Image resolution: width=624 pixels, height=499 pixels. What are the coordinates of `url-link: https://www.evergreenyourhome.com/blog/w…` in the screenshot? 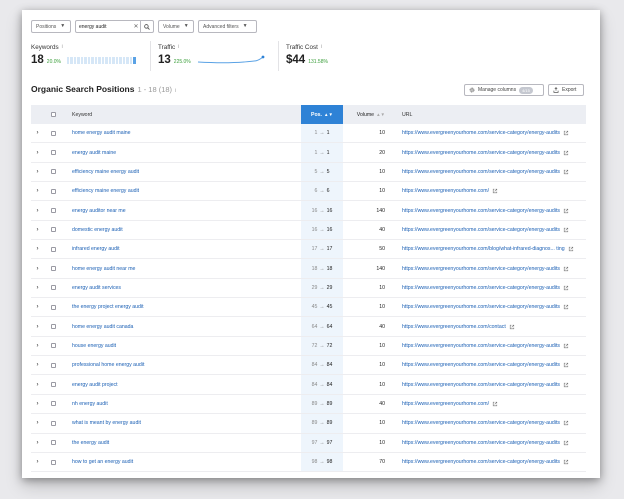 It's located at (483, 249).